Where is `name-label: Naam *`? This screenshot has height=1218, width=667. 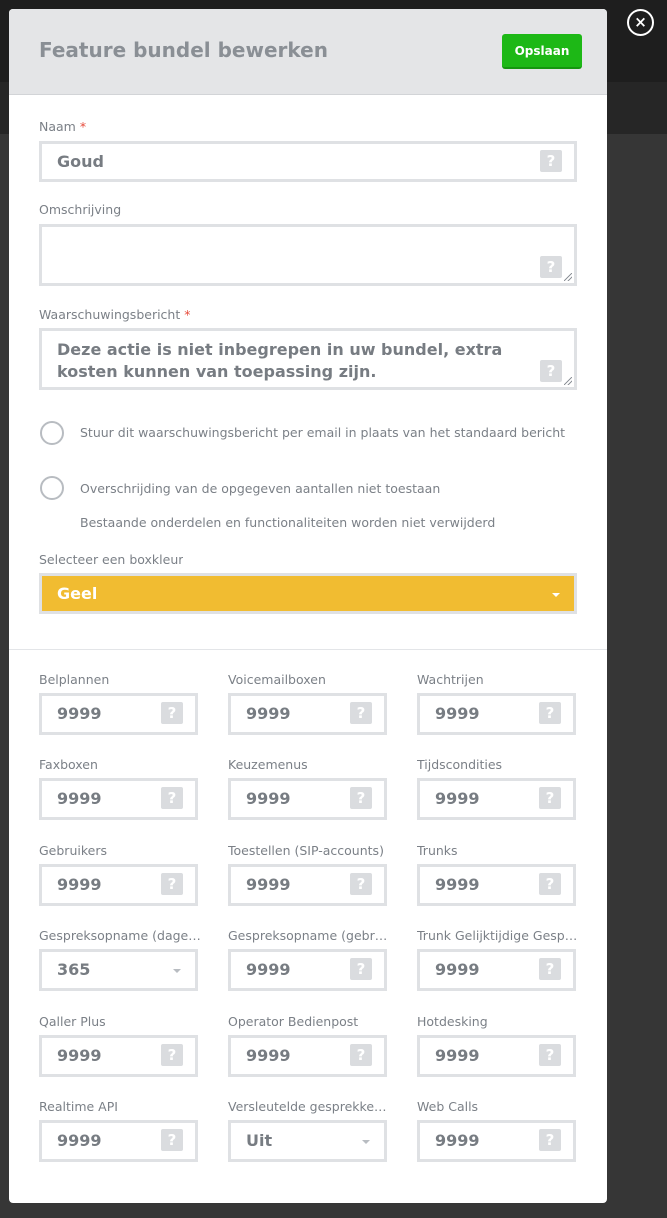
name-label: Naam * is located at coordinates (62, 126).